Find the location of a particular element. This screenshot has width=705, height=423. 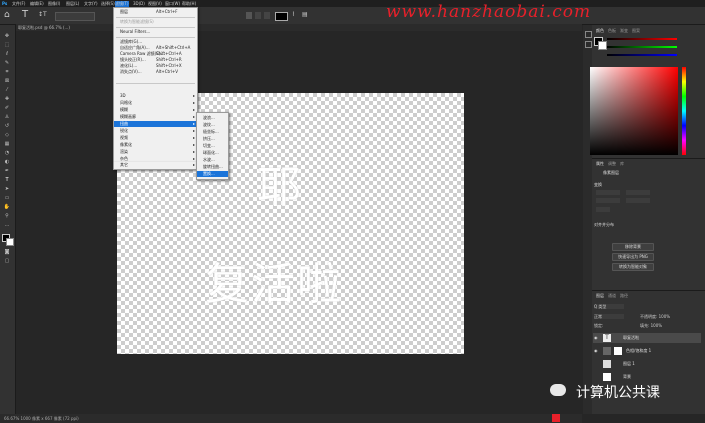

tab-swatches: 色板 is located at coordinates (612, 31).